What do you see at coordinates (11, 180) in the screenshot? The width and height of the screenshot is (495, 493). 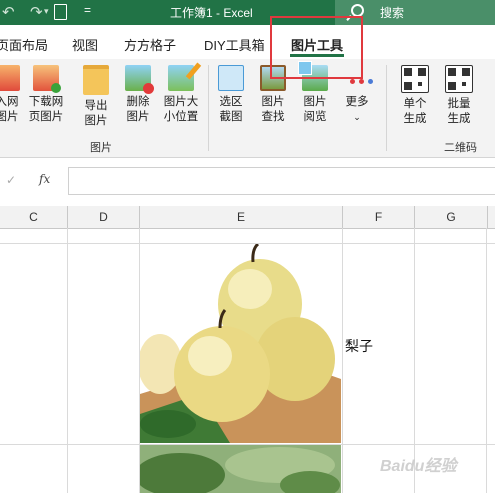 I see `confirm-icon: ✓` at bounding box center [11, 180].